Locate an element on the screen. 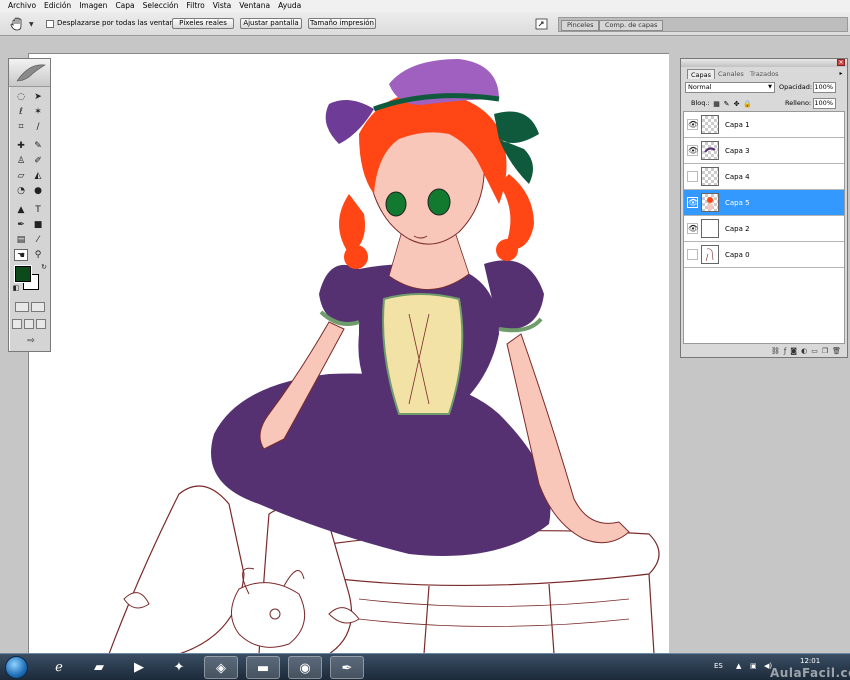  magic-wand-icon: ✶ is located at coordinates (38, 112).